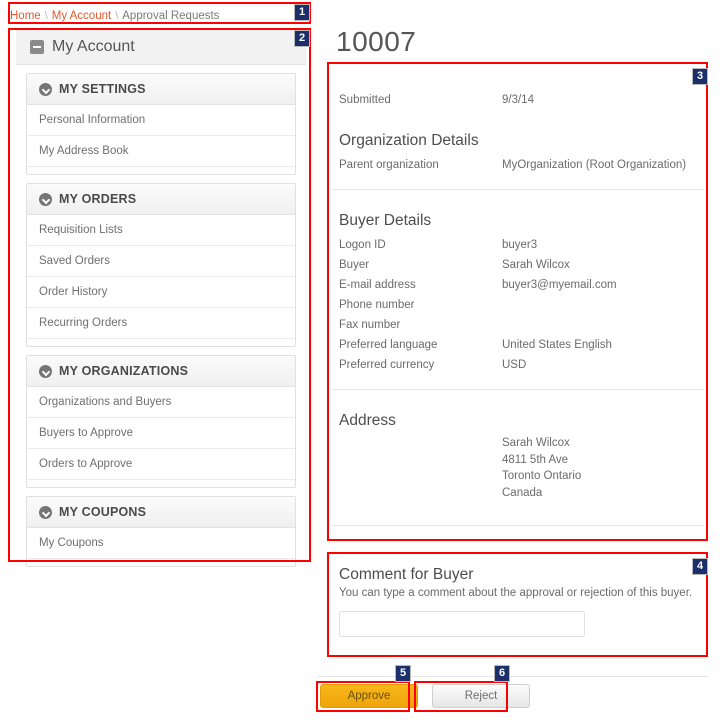  I want to click on detail-label: E-mail address, so click(377, 285).